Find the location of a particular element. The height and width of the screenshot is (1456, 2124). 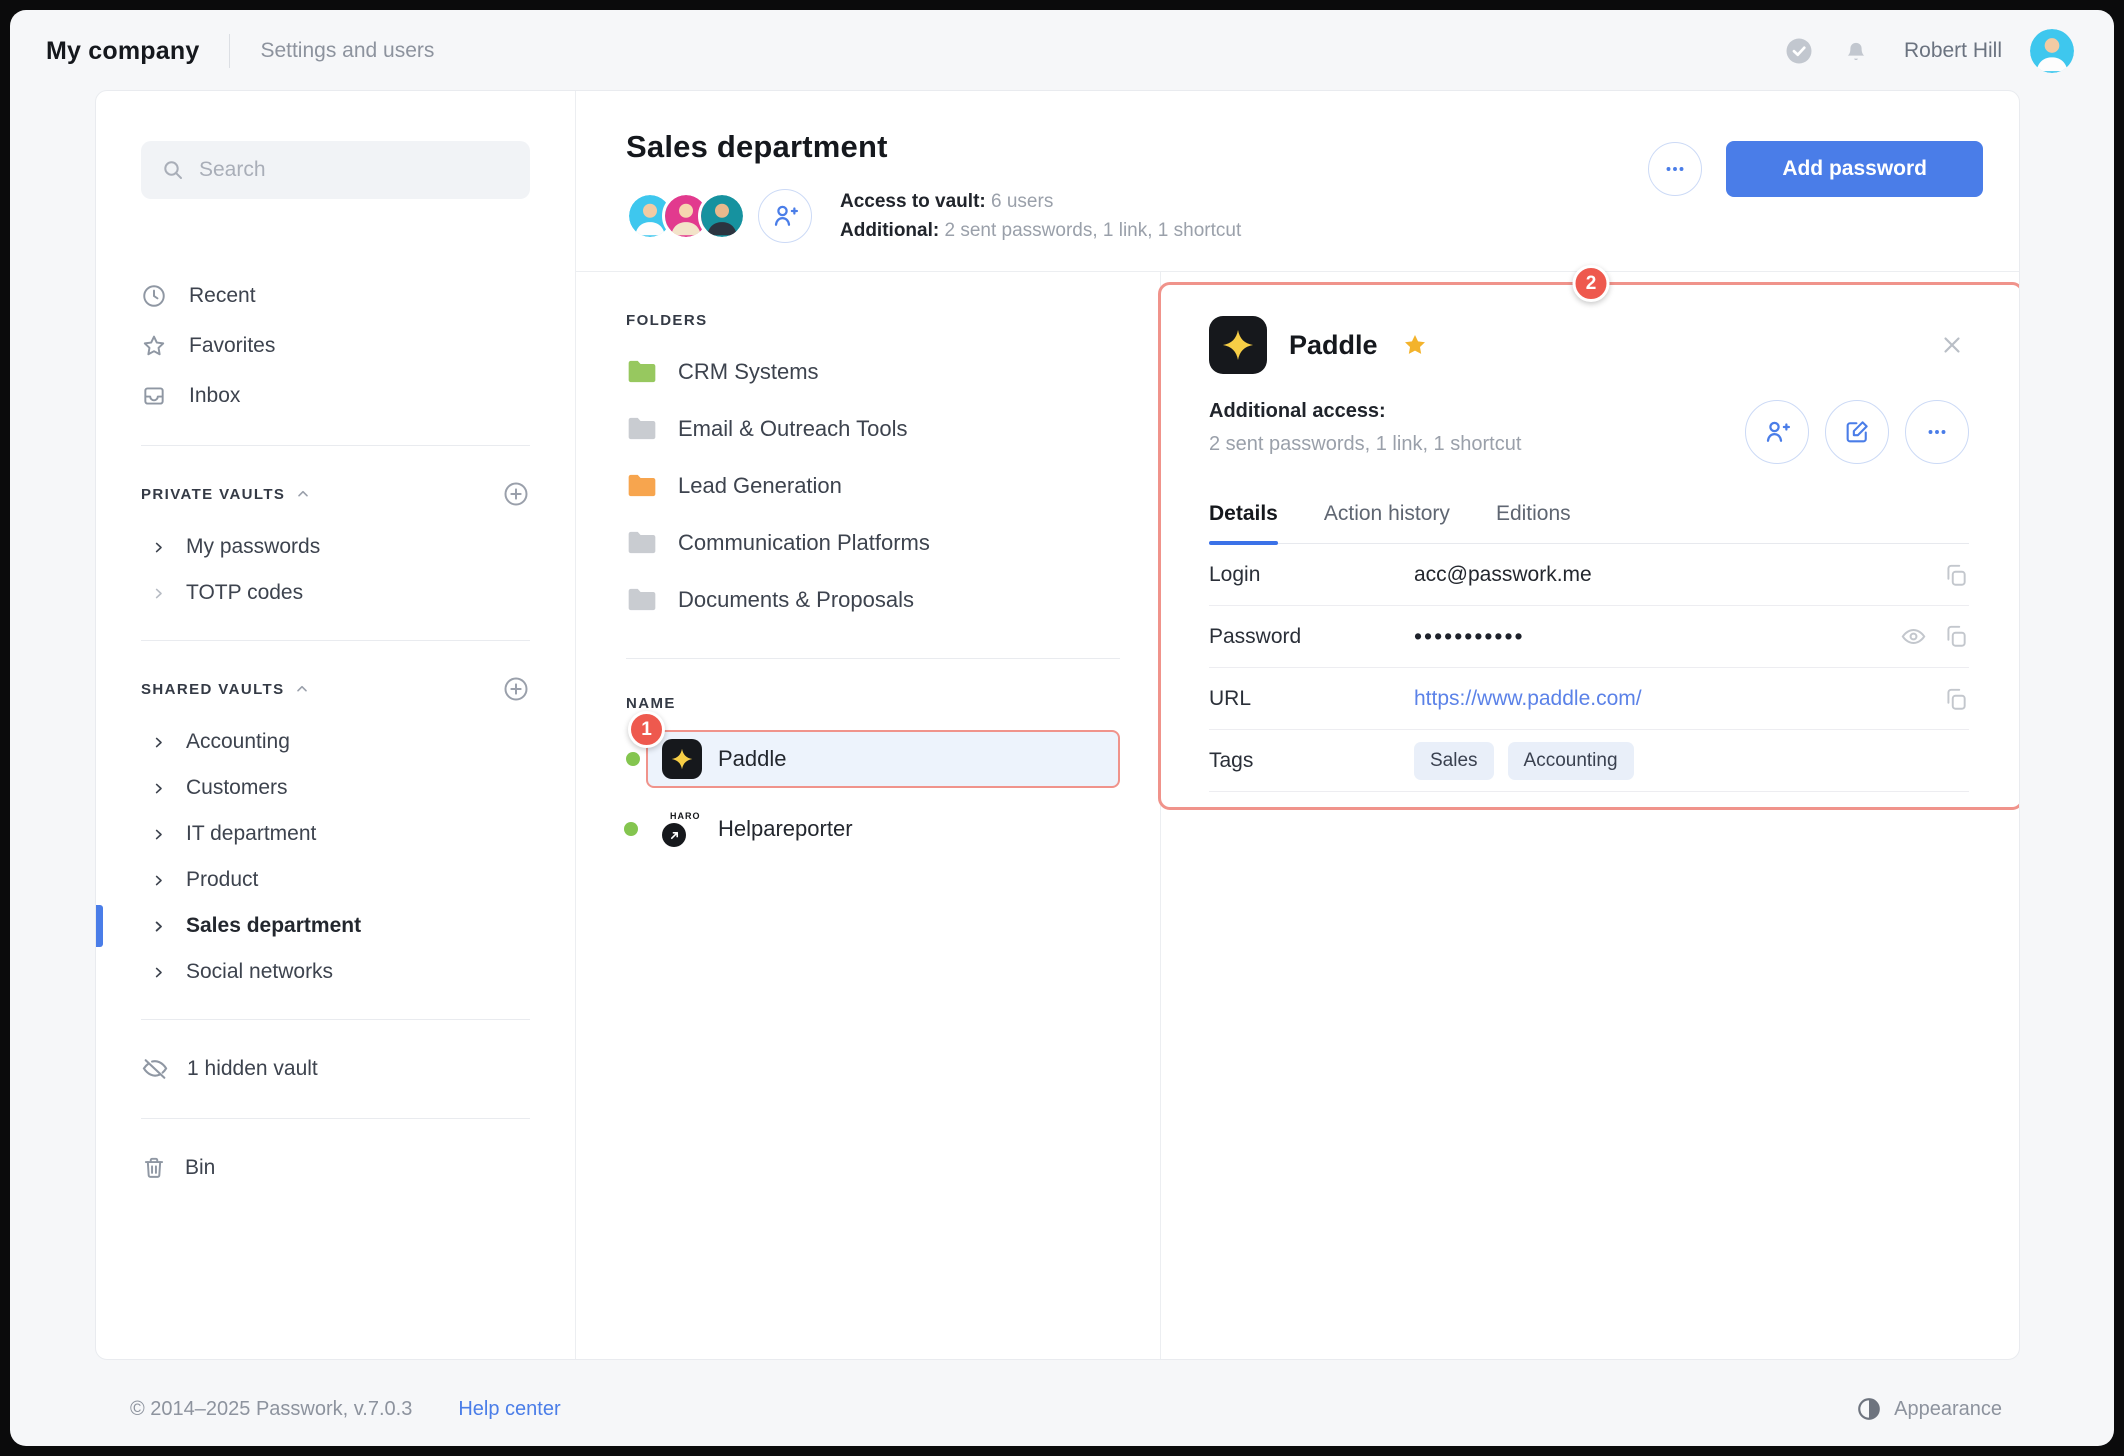

topbar-divider is located at coordinates (230, 51).